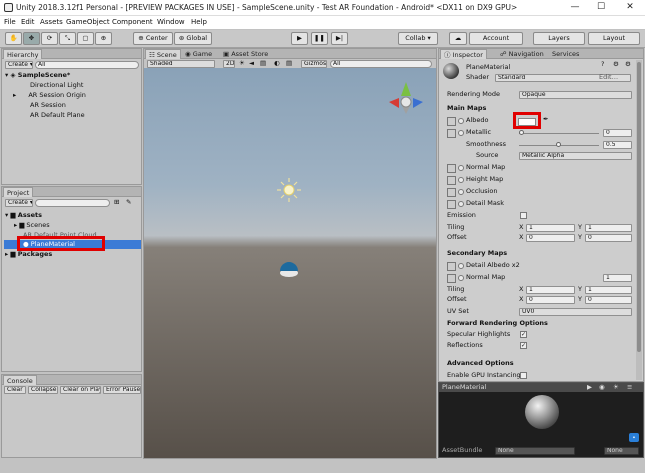 The width and height of the screenshot is (645, 473). Describe the element at coordinates (451, 266) in the screenshot. I see `detail-albedo-texture-slot` at that location.